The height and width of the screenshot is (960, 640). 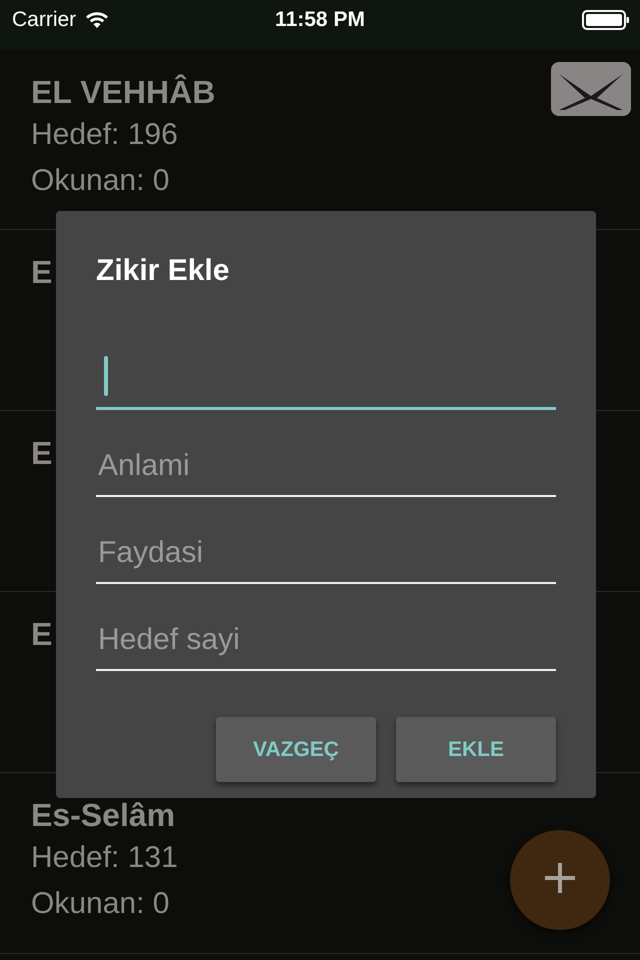 I want to click on add-button: +, so click(x=560, y=880).